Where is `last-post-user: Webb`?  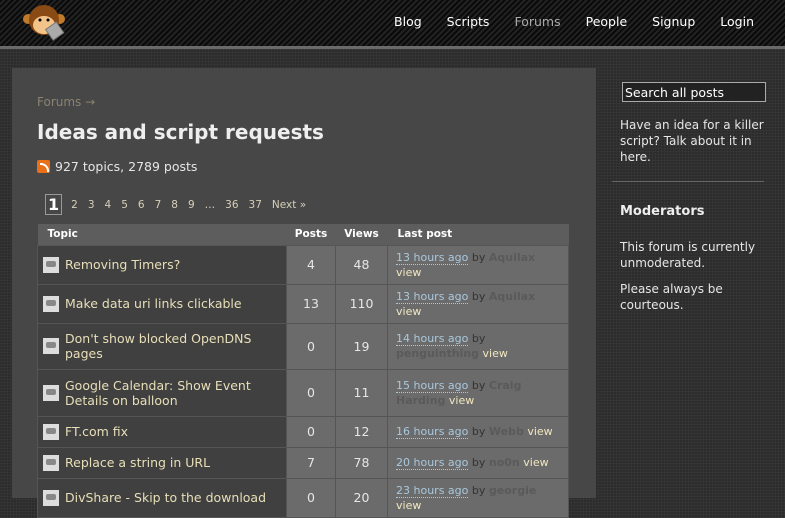 last-post-user: Webb is located at coordinates (506, 431).